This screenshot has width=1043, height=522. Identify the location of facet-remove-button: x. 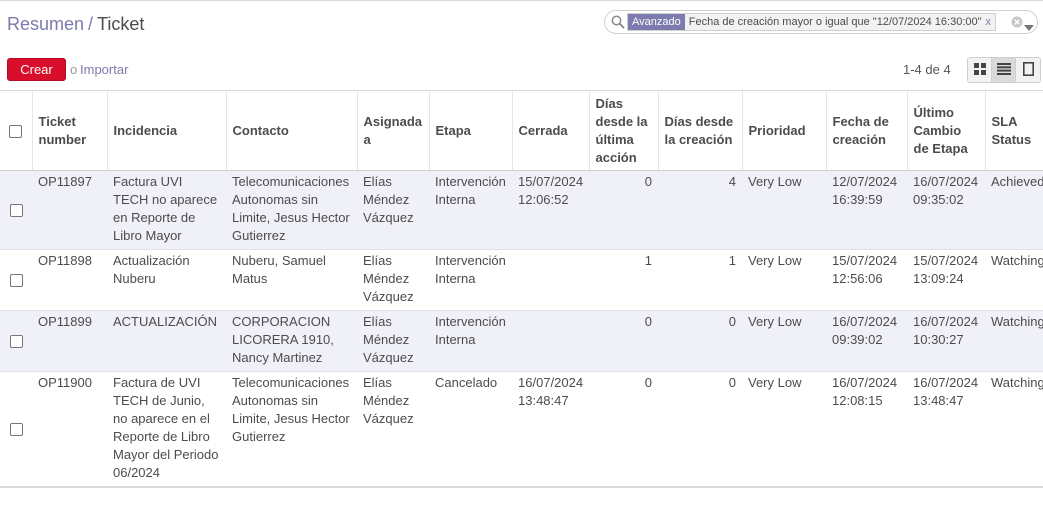
(991, 22).